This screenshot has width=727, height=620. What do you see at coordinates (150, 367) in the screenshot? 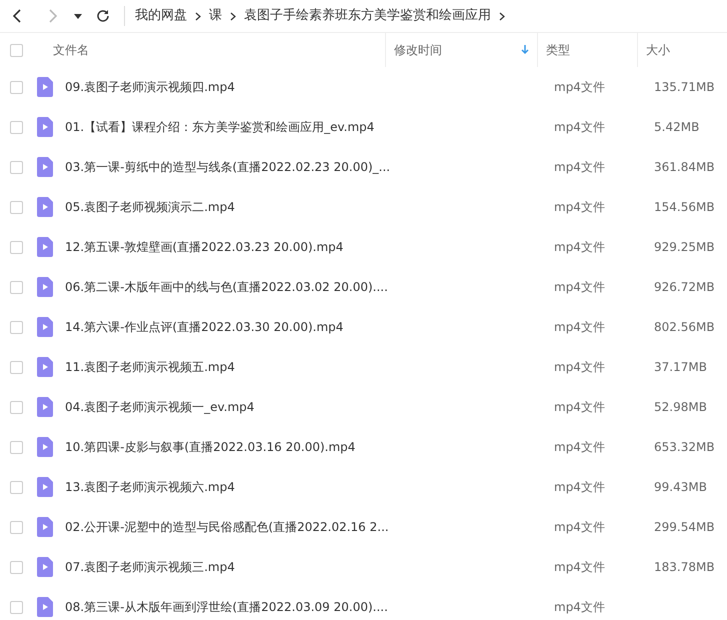
I see `file-name: 11.袁图子老师演示视频五.mp4` at bounding box center [150, 367].